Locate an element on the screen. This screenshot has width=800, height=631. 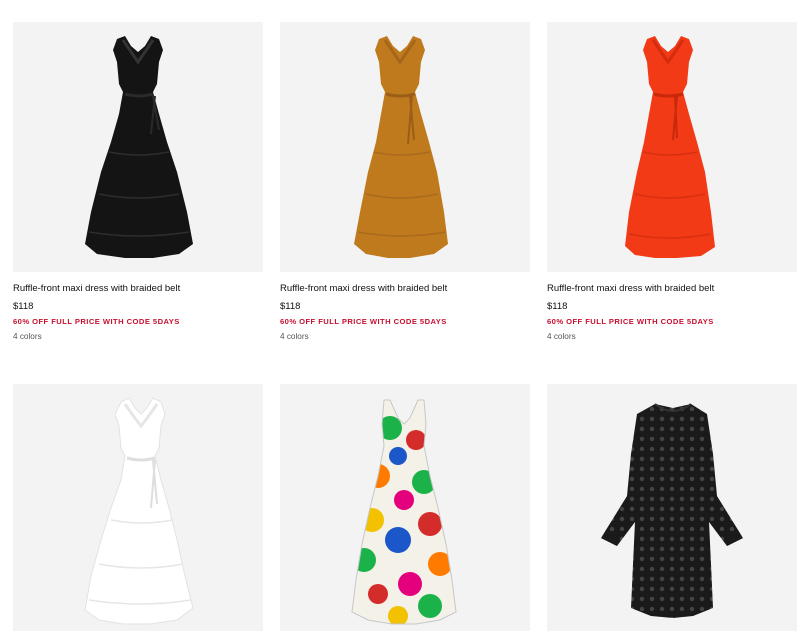
mustard-maxi-dress-image is located at coordinates (401, 147).